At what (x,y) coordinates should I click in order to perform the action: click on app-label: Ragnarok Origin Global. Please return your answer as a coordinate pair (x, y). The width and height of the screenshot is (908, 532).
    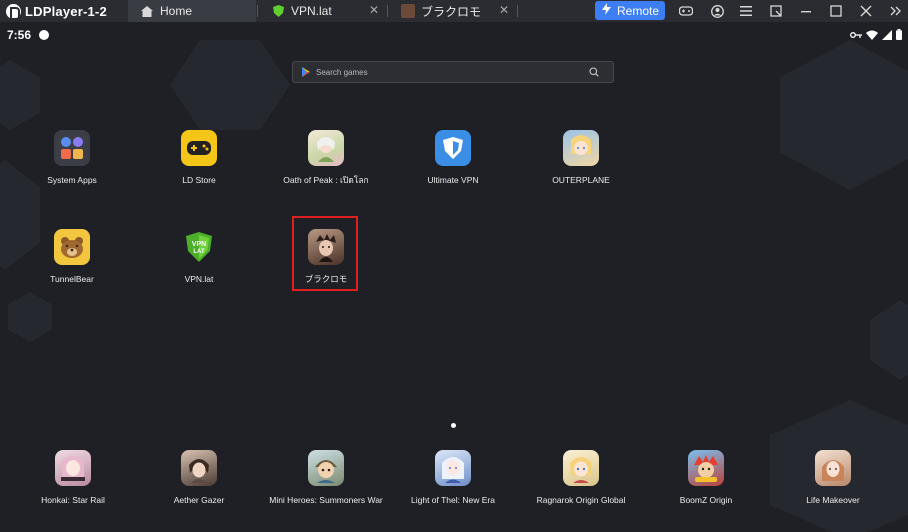
    Looking at the image, I should click on (581, 500).